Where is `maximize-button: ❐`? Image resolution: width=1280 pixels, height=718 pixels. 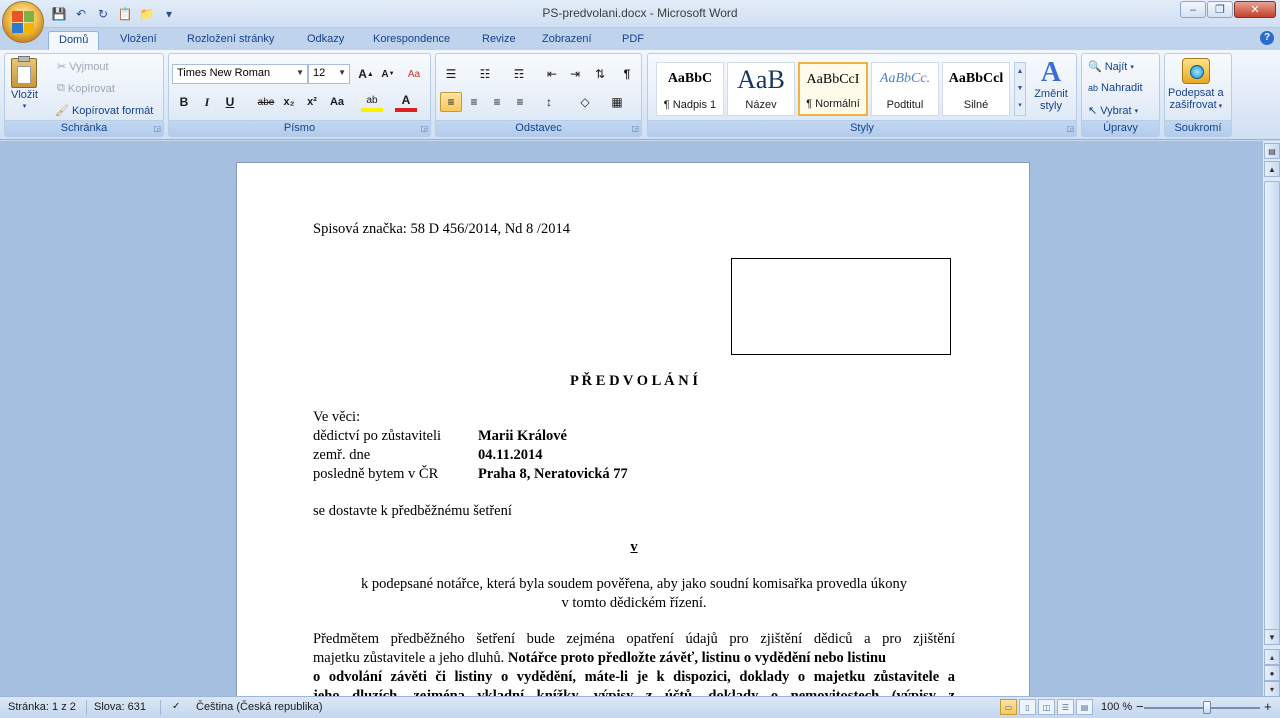
maximize-button: ❐ is located at coordinates (1220, 9).